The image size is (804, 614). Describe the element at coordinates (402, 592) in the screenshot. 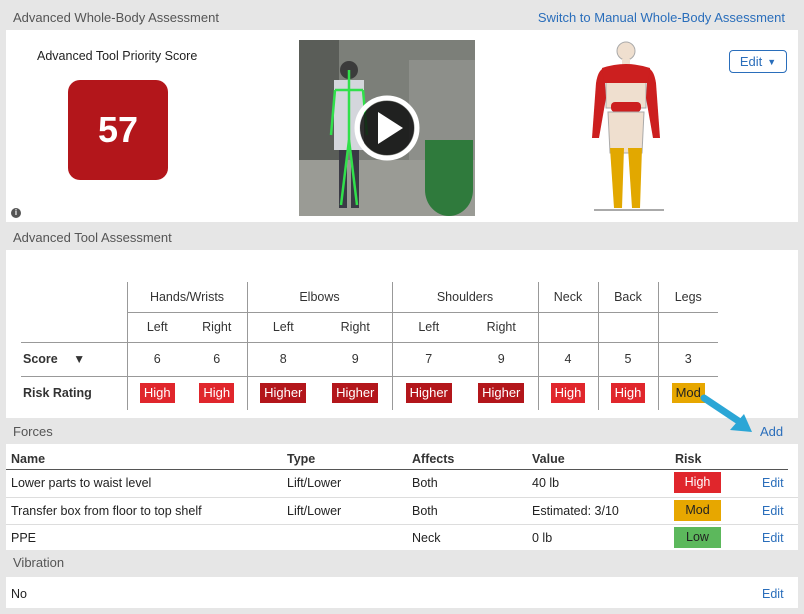

I see `vibration-panel: No Edit` at that location.